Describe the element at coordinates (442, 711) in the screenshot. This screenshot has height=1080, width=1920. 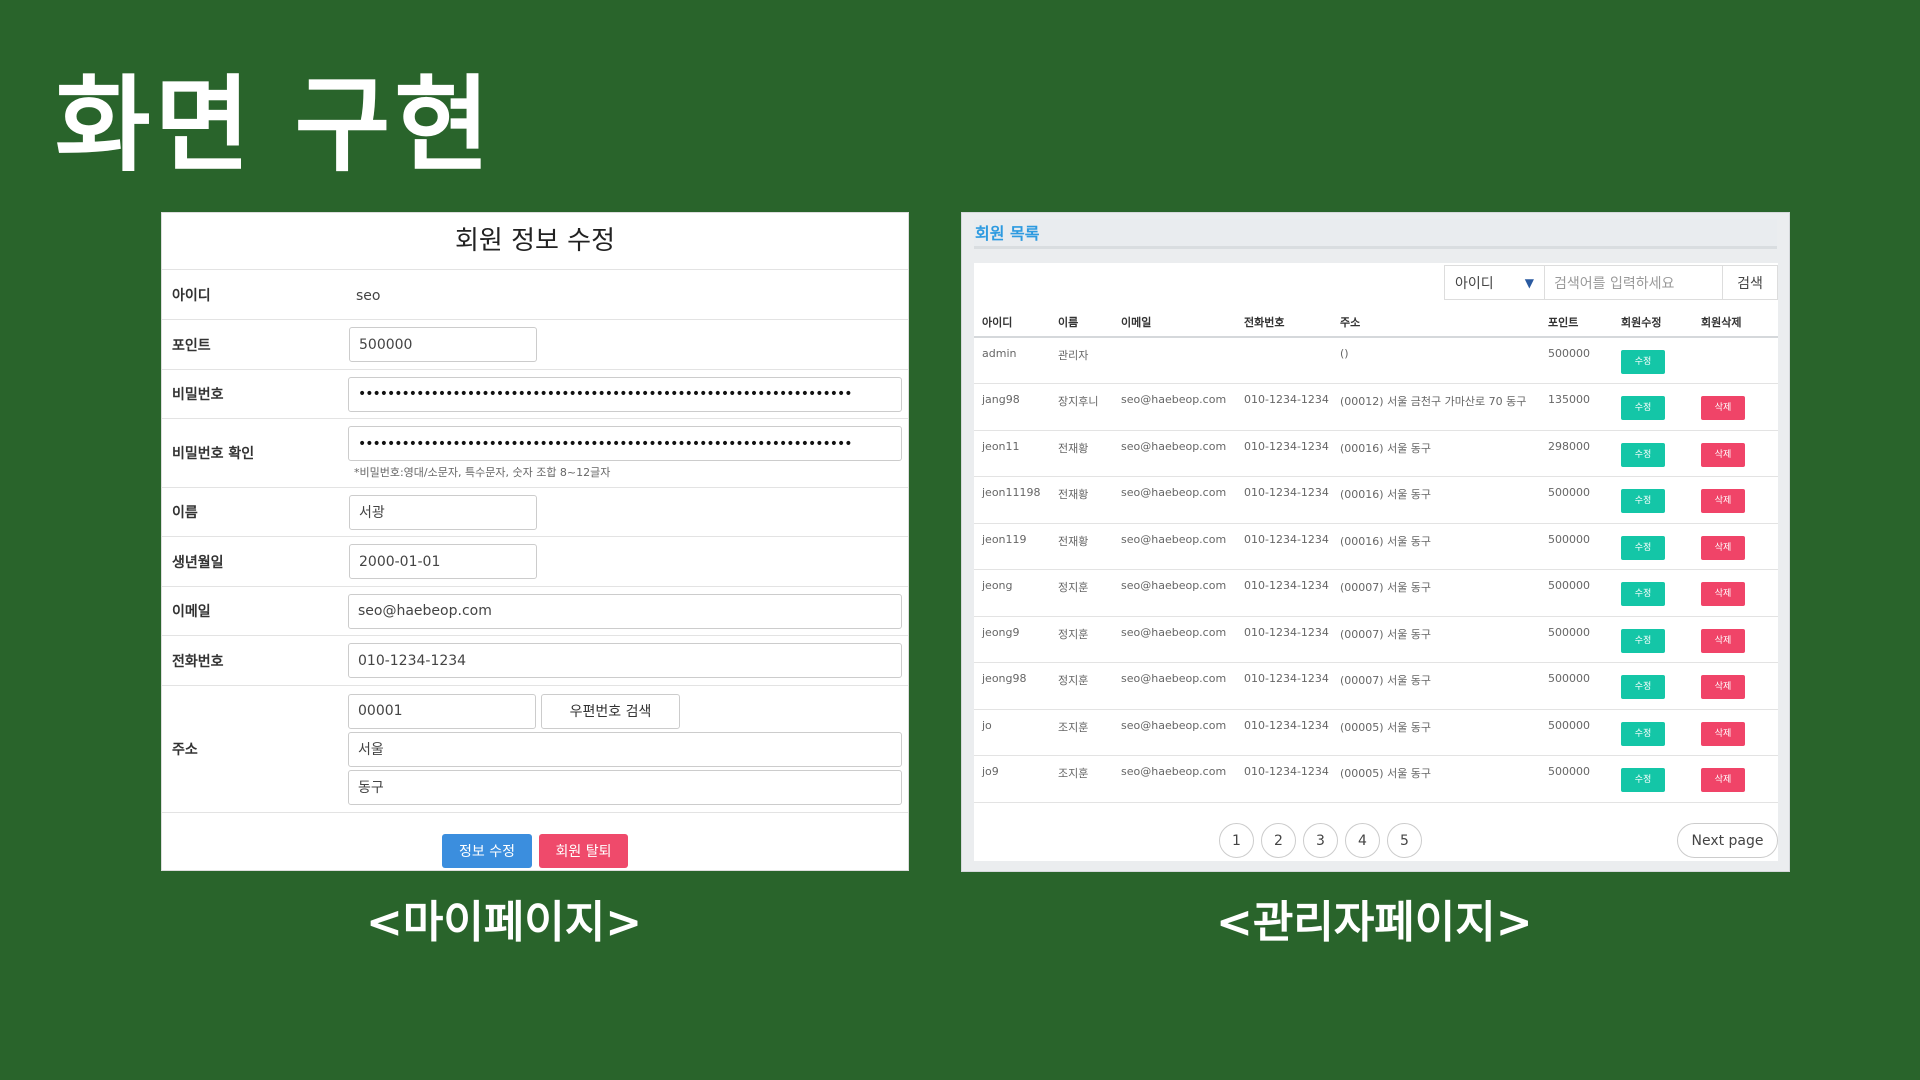
I see `zipcode-field: 00001` at that location.